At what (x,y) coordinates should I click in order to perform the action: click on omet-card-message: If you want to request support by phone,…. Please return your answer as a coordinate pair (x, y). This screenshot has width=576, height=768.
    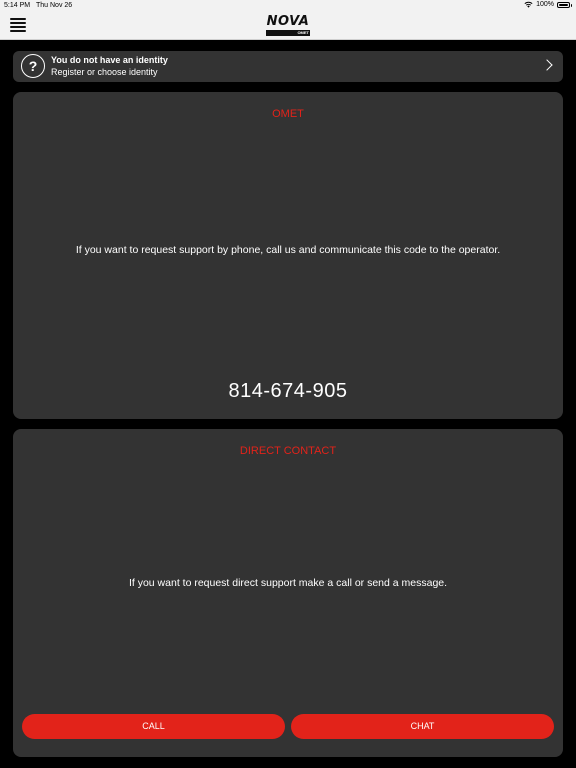
    Looking at the image, I should click on (288, 250).